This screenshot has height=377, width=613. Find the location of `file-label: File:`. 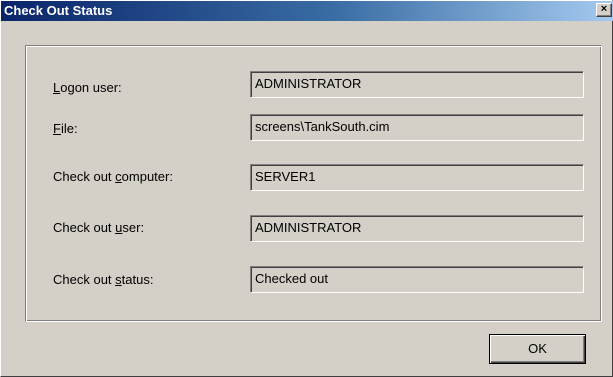

file-label: File: is located at coordinates (65, 128).